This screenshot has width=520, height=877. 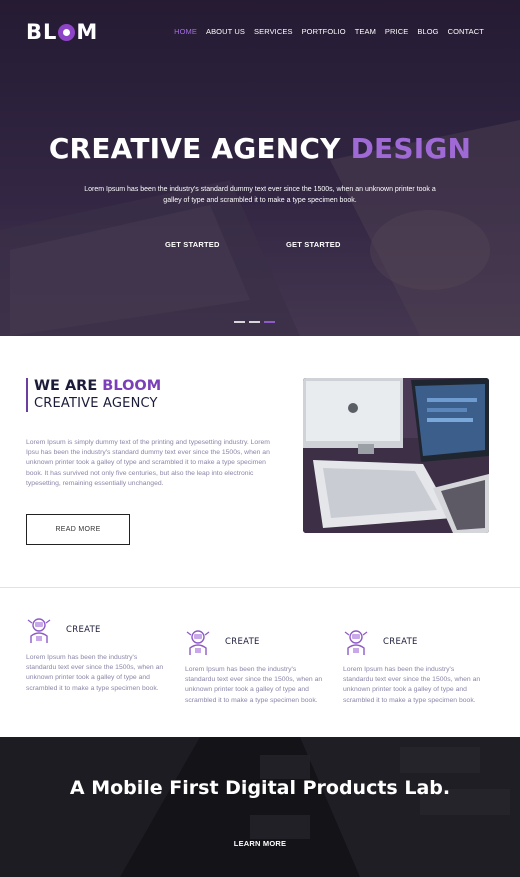 What do you see at coordinates (87, 32) in the screenshot?
I see `logo-text-suffix: M` at bounding box center [87, 32].